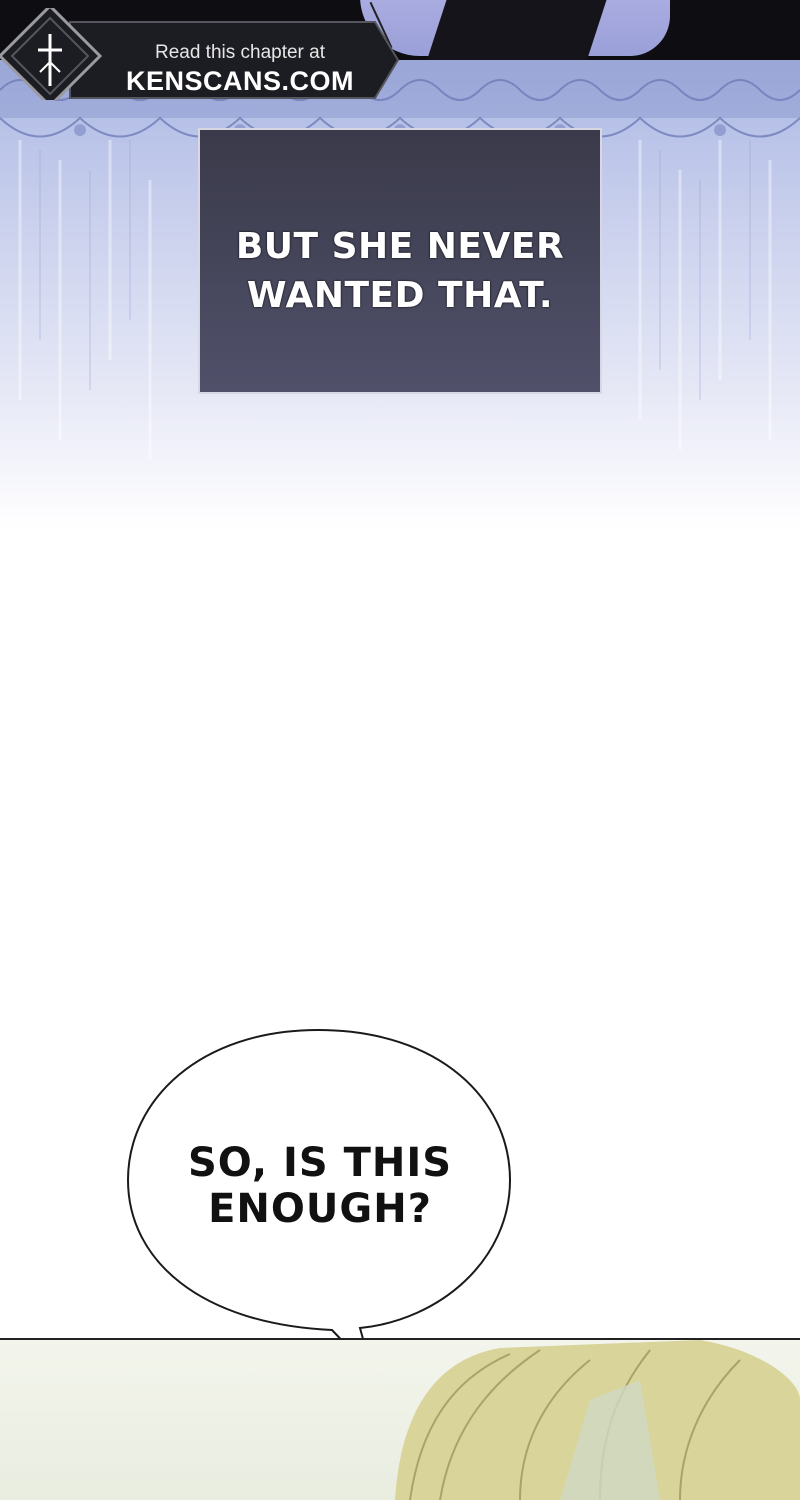  Describe the element at coordinates (520, 30) in the screenshot. I see `dark-cloth-art` at that location.